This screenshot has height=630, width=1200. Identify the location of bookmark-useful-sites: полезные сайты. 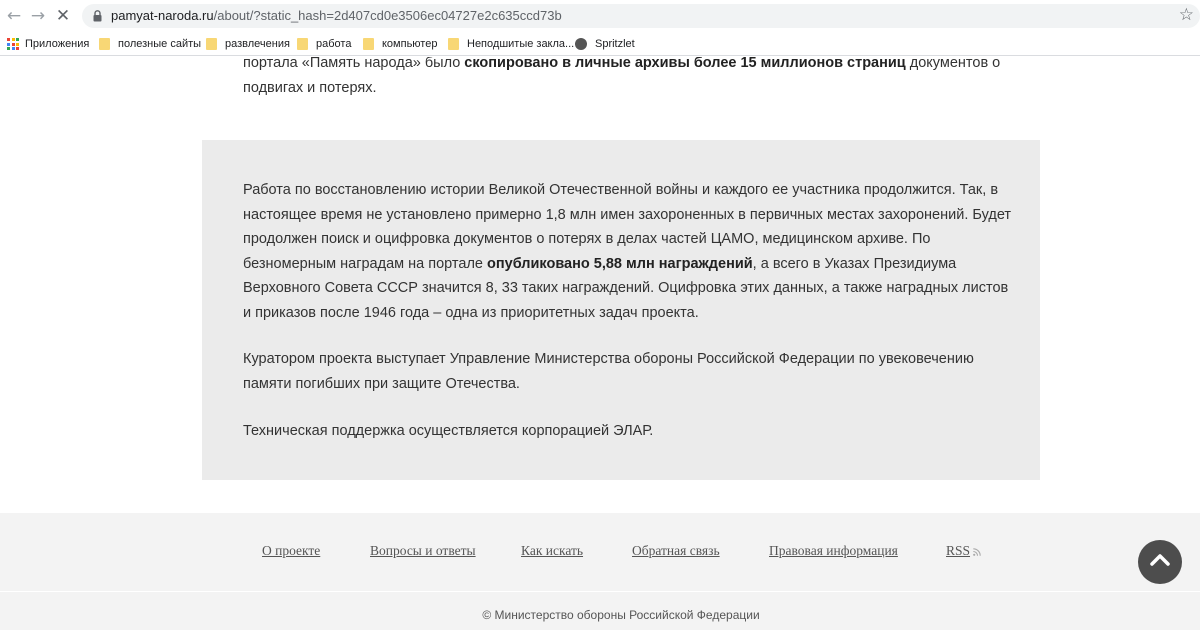
(150, 44).